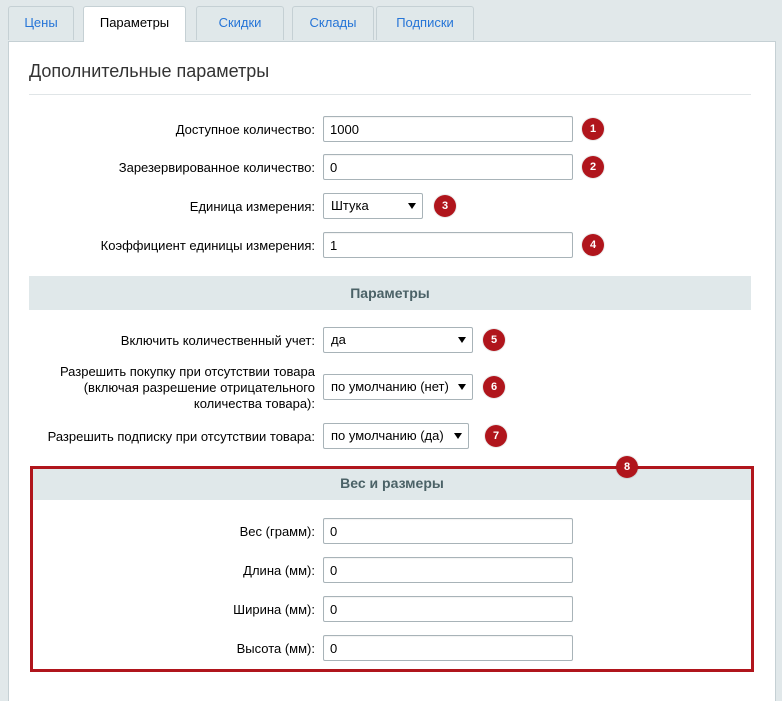  Describe the element at coordinates (390, 293) in the screenshot. I see `params-section-header: Параметры` at that location.